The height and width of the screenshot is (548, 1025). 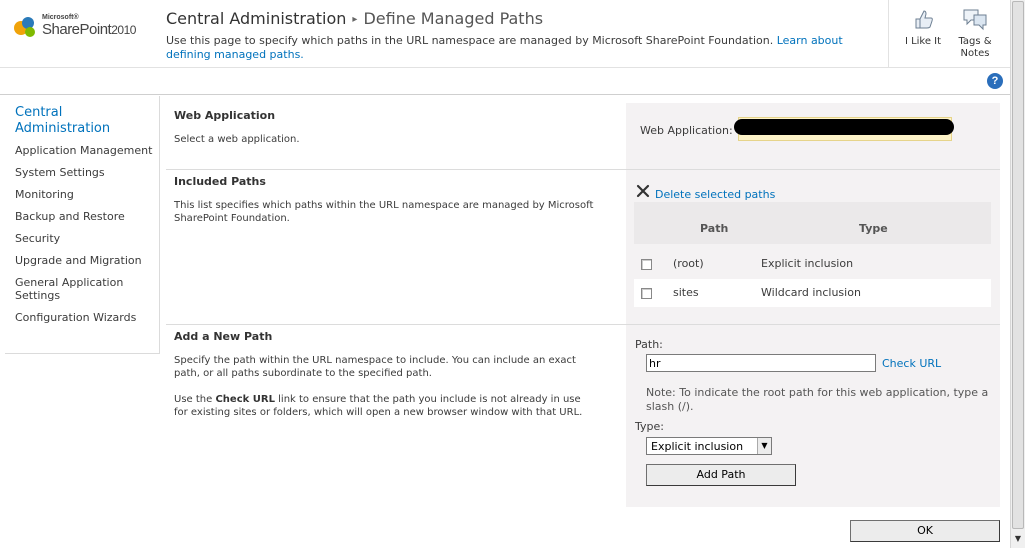 What do you see at coordinates (975, 20) in the screenshot?
I see `tags-notes-icon` at bounding box center [975, 20].